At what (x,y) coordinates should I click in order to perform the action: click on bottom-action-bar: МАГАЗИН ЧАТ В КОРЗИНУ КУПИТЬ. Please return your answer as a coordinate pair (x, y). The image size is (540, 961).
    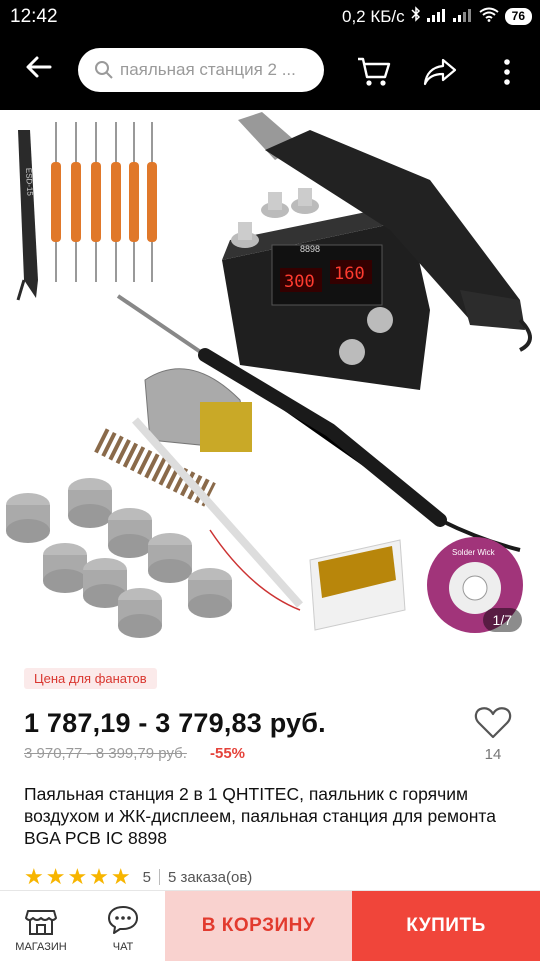
    Looking at the image, I should click on (270, 925).